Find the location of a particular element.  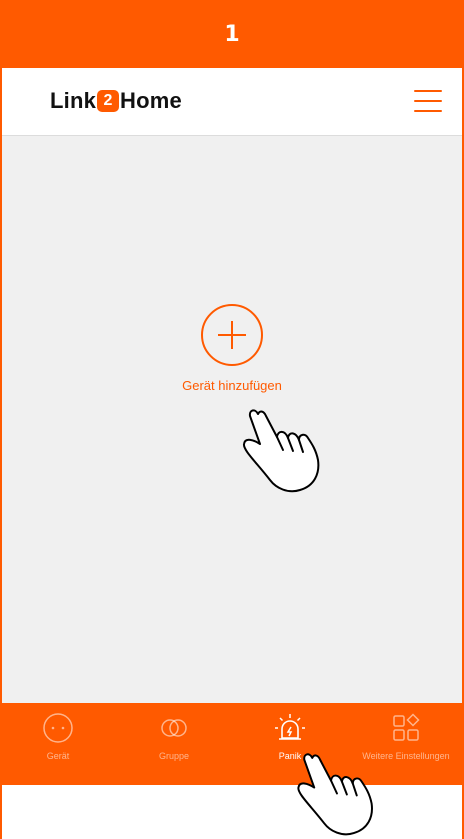

tab-more-settings: Weitere Einstellungen is located at coordinates (406, 744).